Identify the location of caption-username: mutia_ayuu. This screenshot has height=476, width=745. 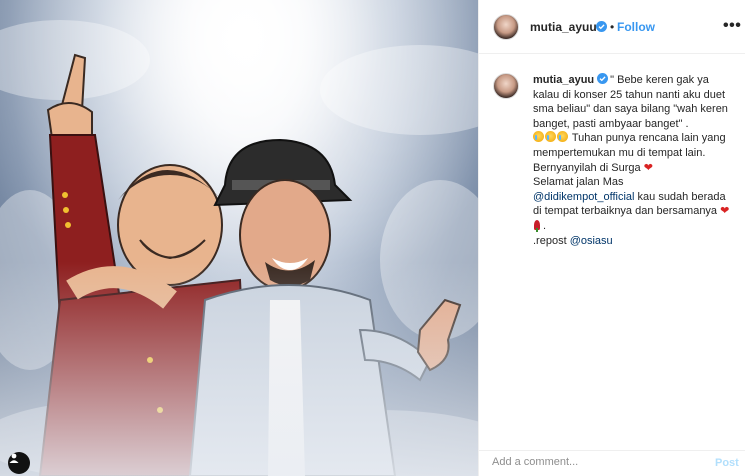
(563, 80).